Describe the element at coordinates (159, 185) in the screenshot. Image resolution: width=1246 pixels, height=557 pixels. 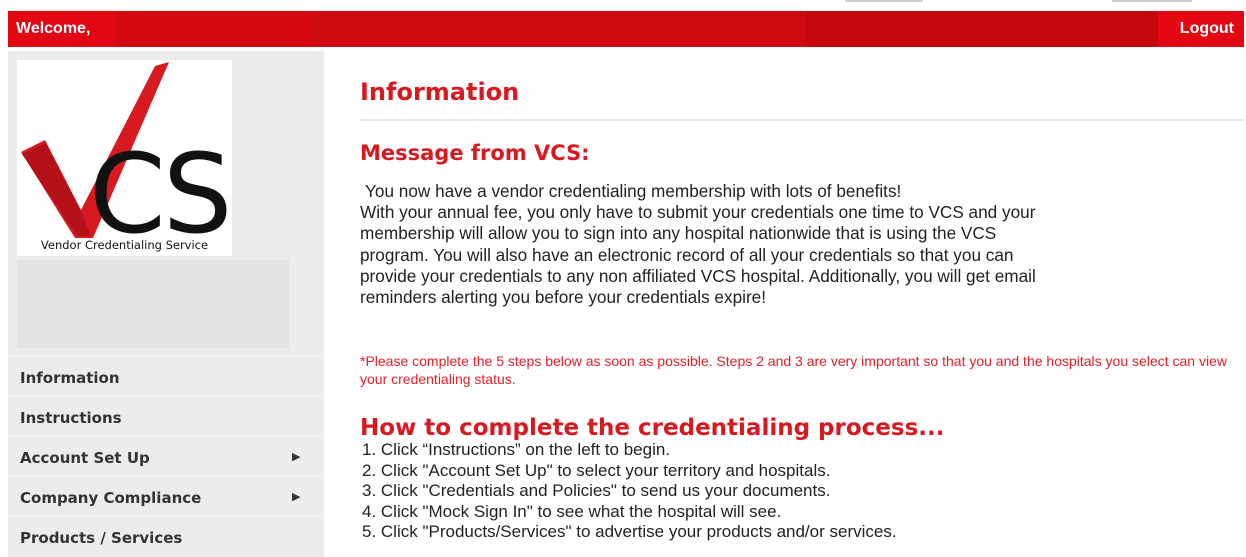
I see `logo-letters: CS` at that location.